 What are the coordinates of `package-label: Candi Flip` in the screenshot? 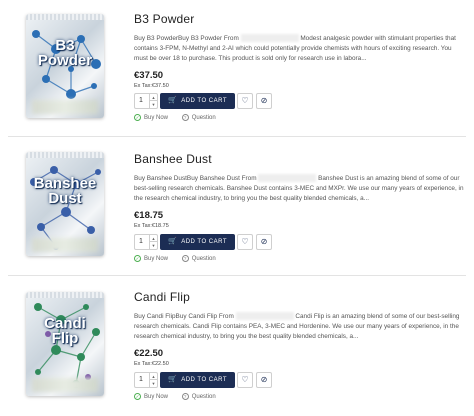 It's located at (65, 331).